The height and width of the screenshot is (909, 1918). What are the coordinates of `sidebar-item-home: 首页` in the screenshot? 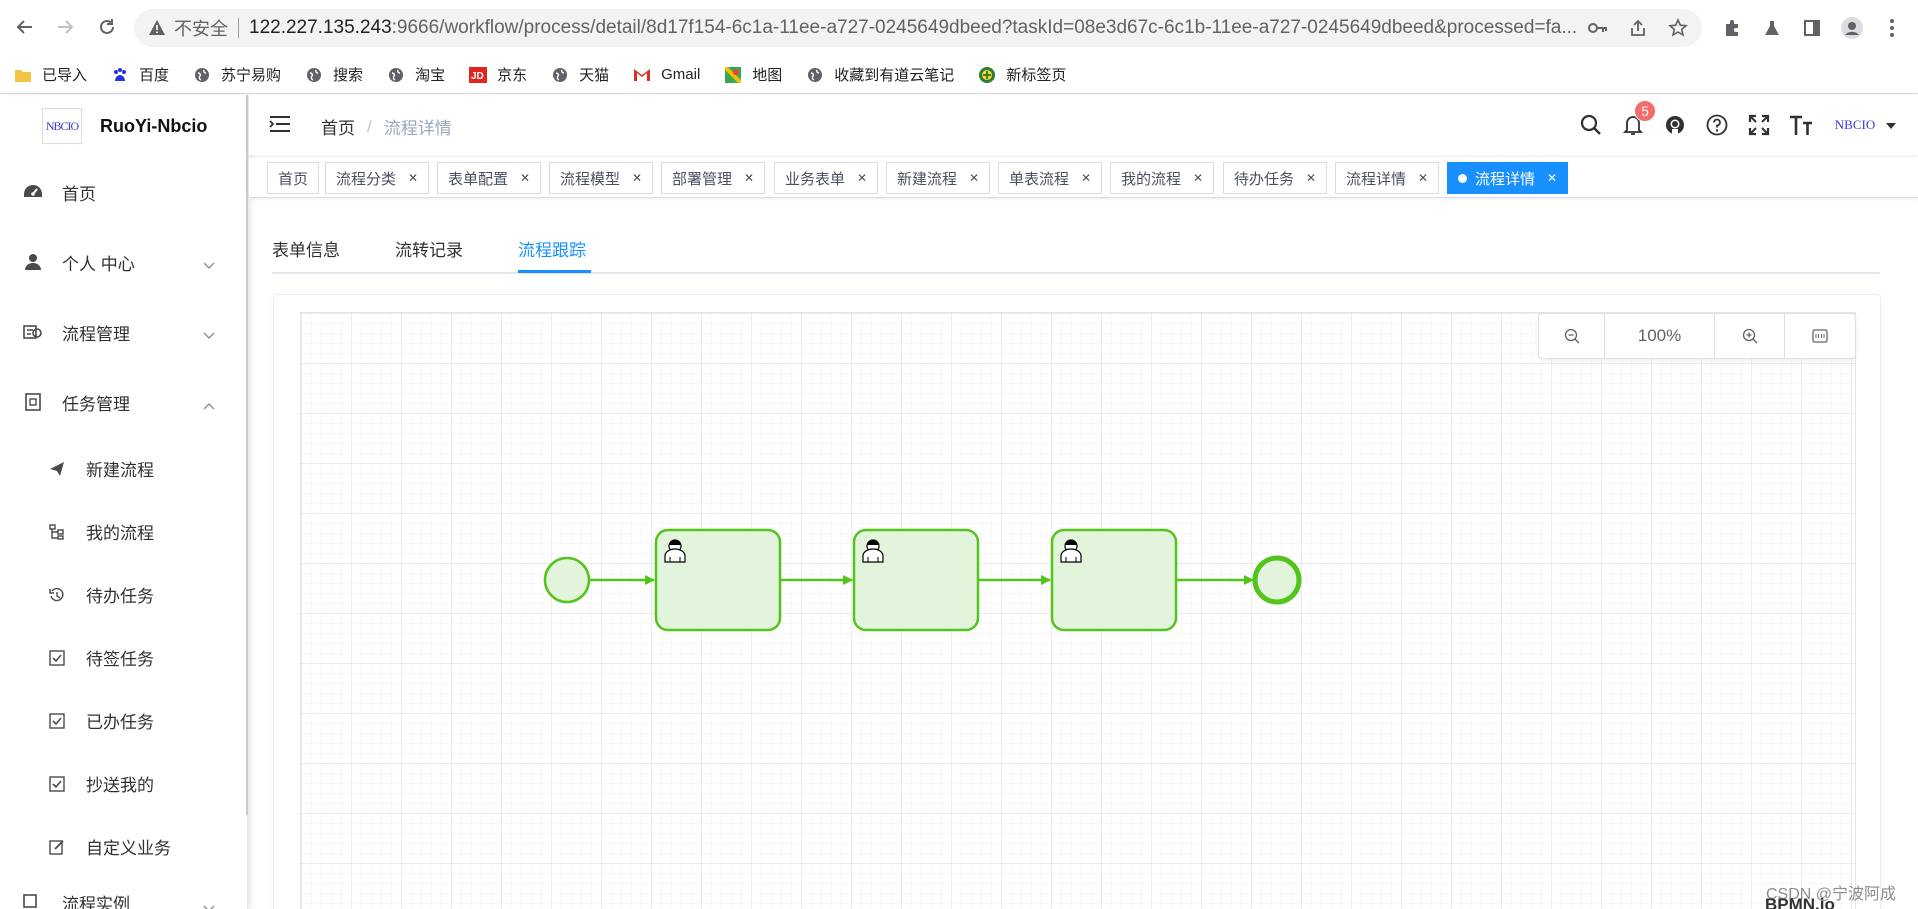 It's located at (123, 192).